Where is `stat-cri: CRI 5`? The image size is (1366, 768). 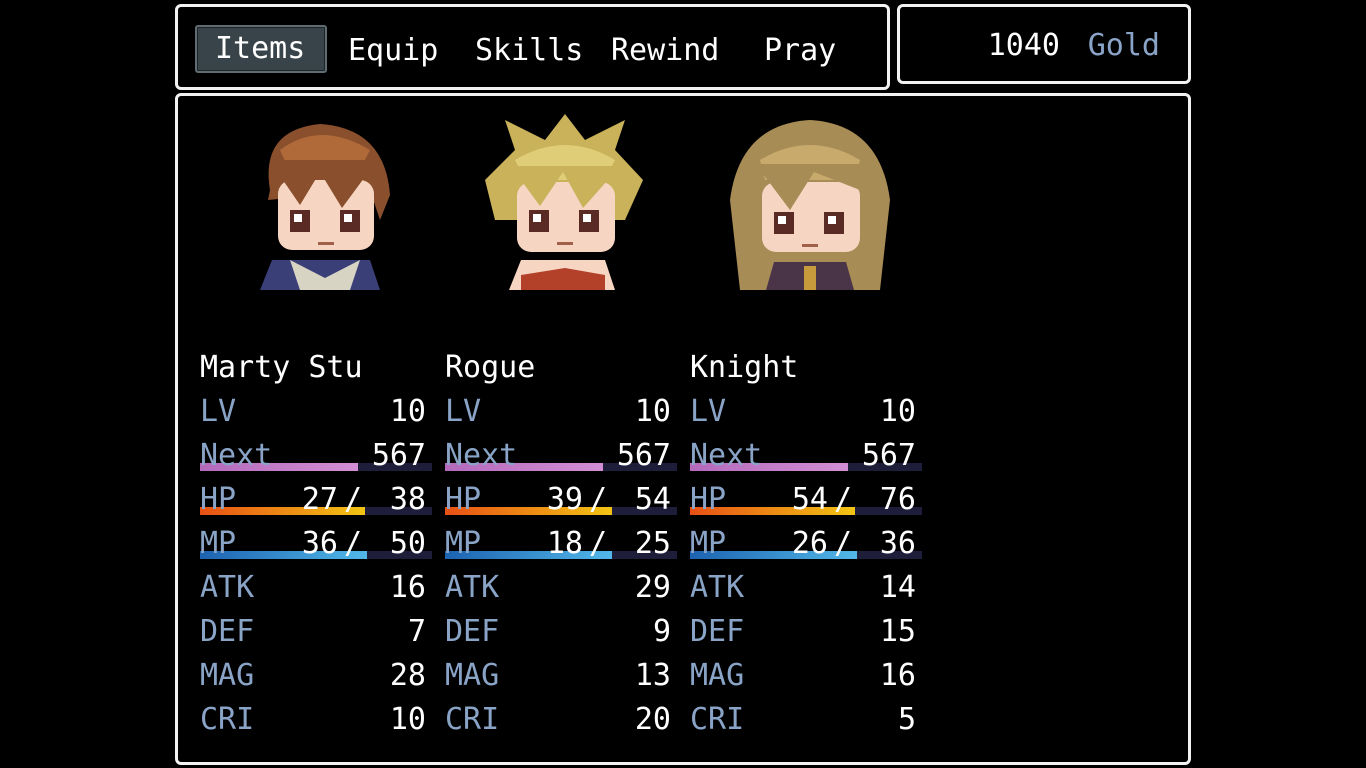 stat-cri: CRI 5 is located at coordinates (806, 720).